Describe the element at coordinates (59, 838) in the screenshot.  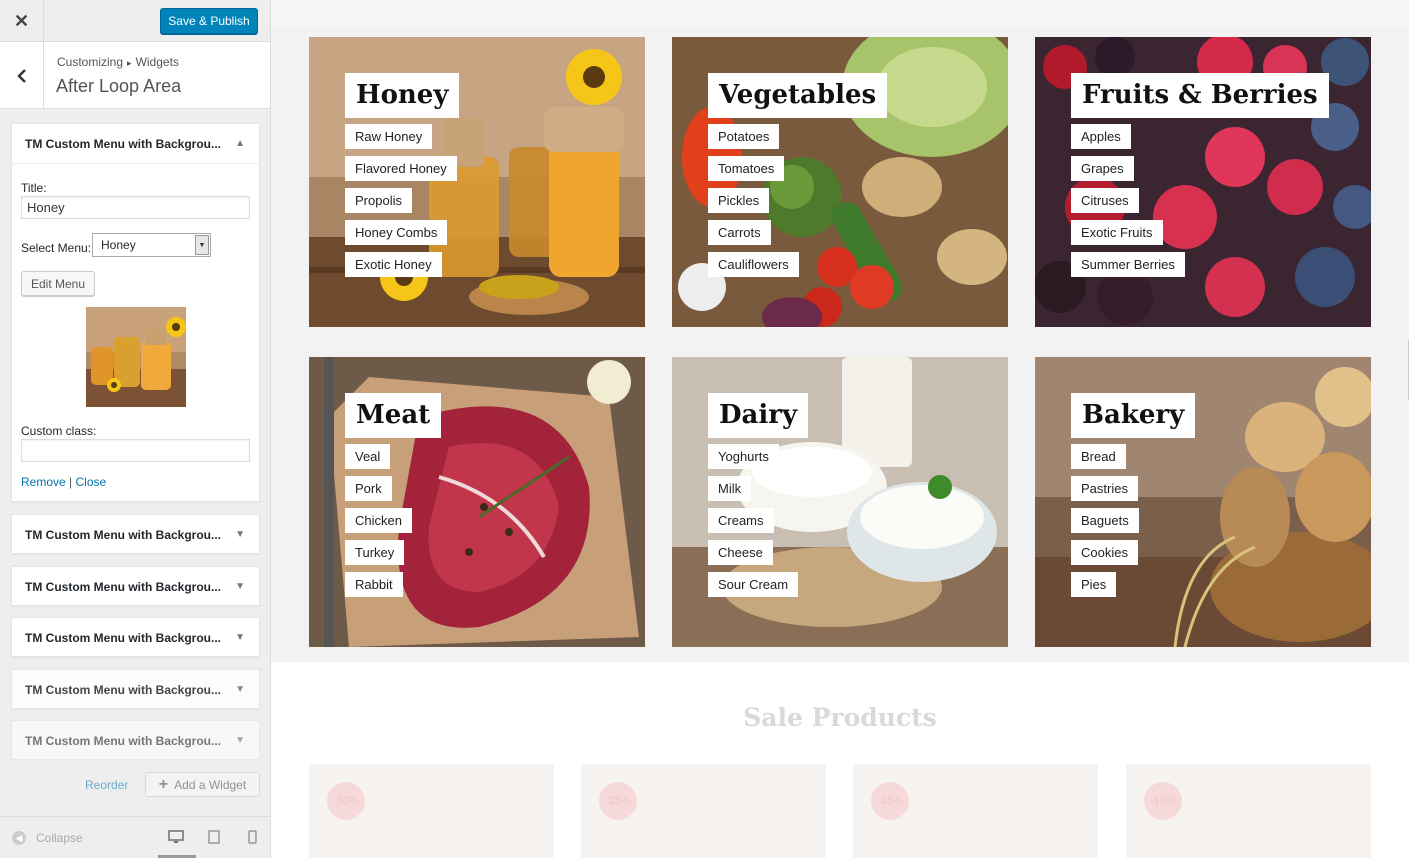
I see `collapse-label: Collapse` at that location.